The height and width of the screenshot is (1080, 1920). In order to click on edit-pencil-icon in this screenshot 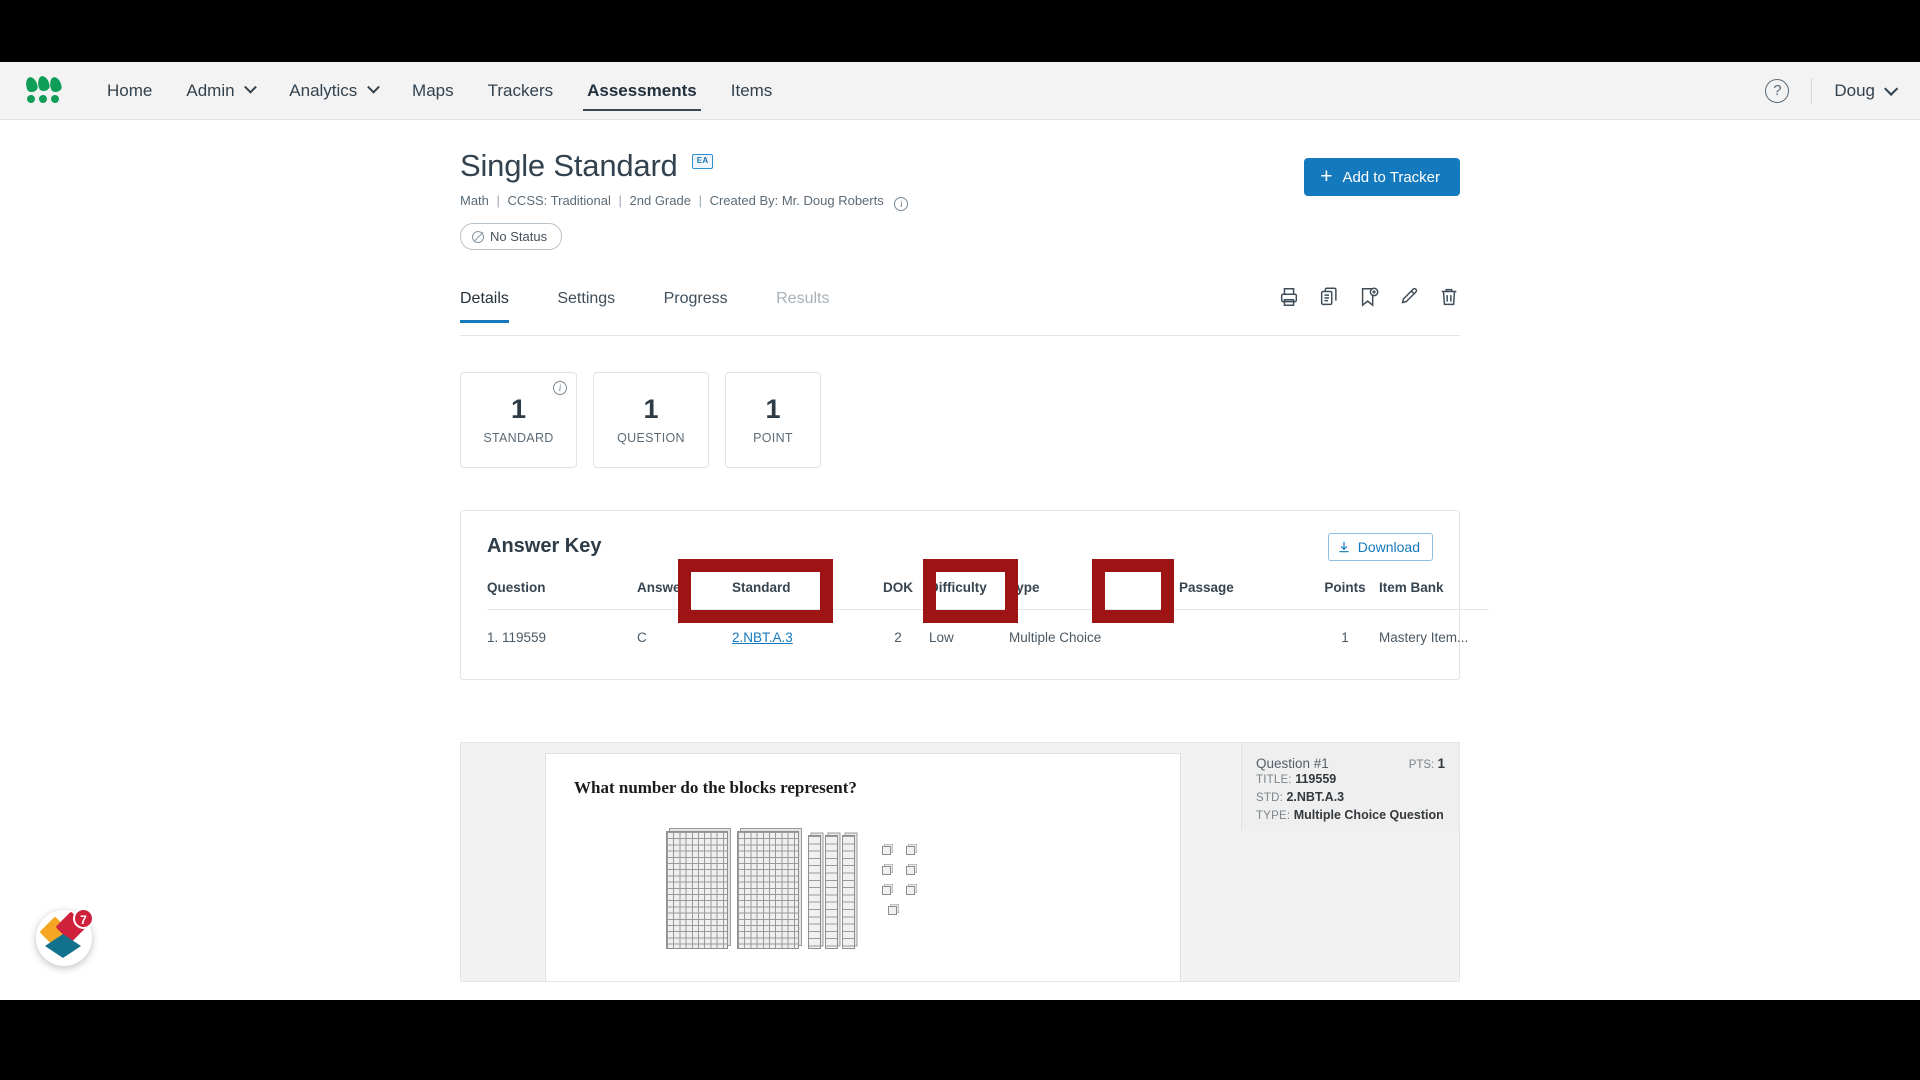, I will do `click(1409, 297)`.